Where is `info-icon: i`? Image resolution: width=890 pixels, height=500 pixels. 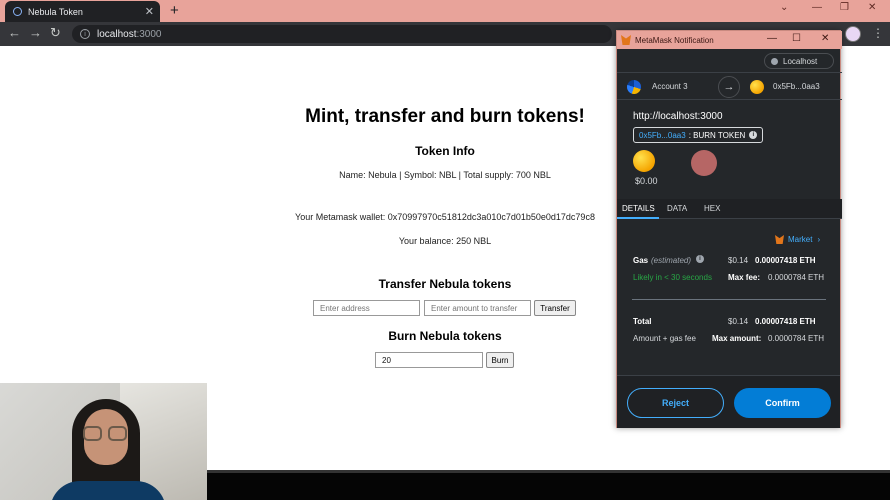
info-icon: i is located at coordinates (753, 135).